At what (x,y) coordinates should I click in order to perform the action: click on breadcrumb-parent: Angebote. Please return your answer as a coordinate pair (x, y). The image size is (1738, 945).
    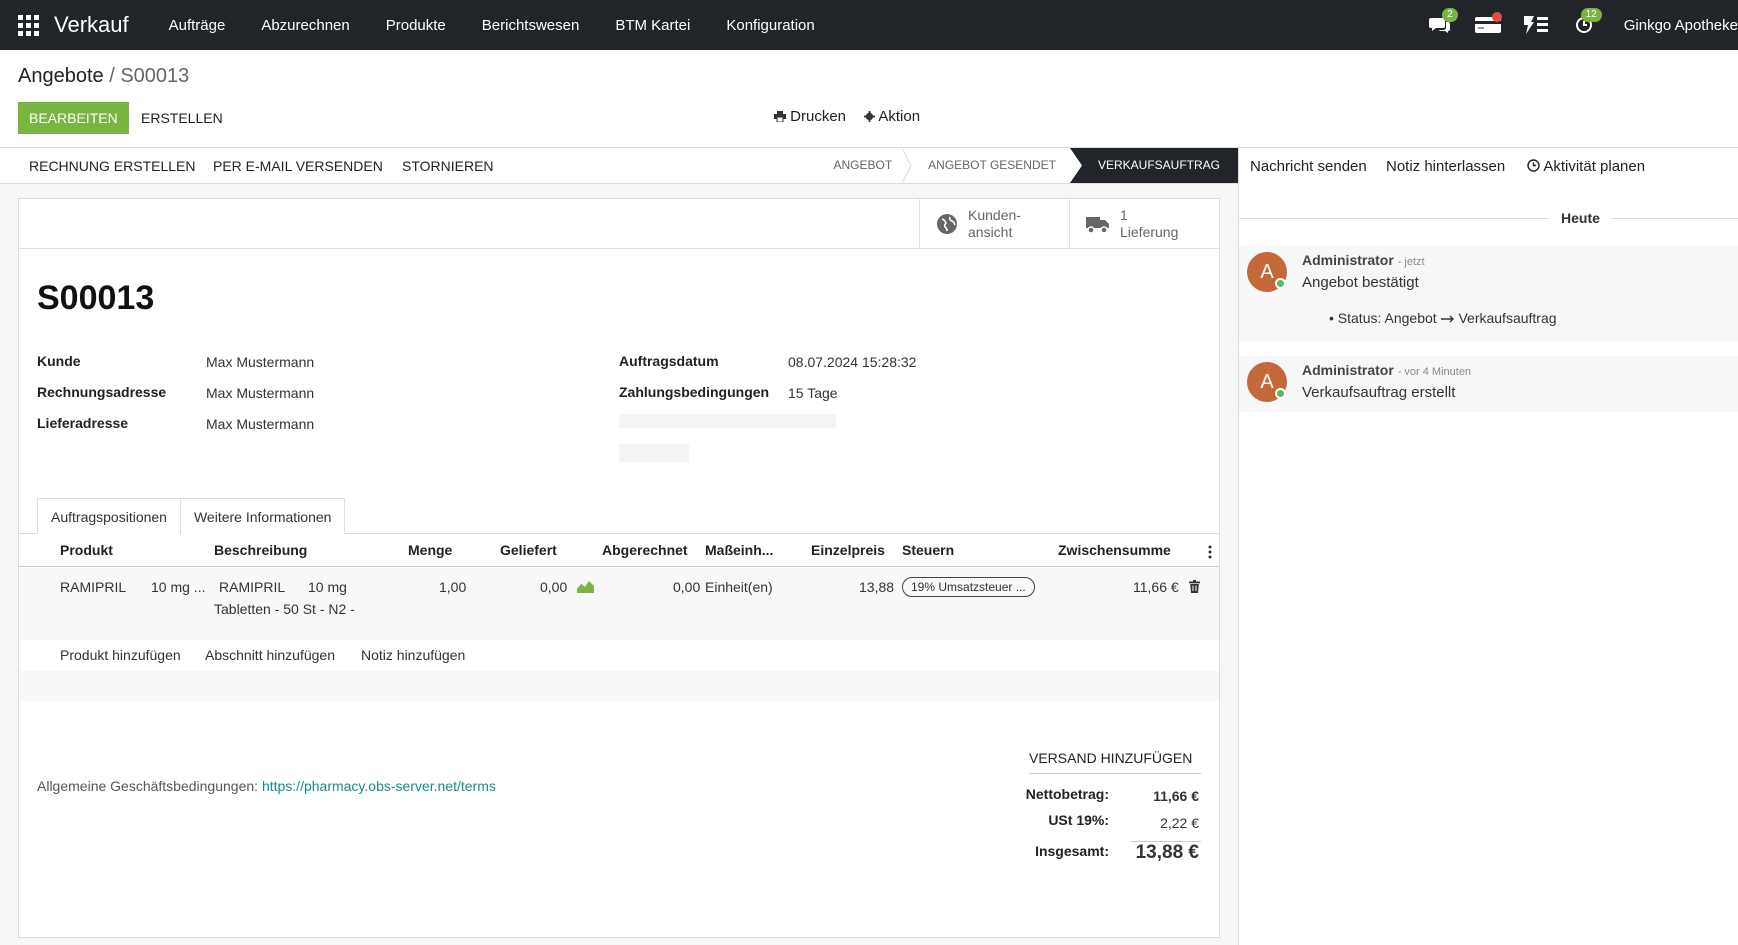
    Looking at the image, I should click on (61, 76).